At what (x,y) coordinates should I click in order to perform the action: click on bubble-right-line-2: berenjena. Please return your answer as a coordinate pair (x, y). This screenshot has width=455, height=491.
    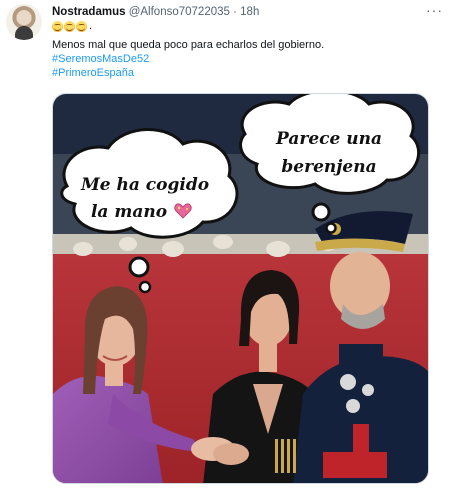
    Looking at the image, I should click on (328, 167).